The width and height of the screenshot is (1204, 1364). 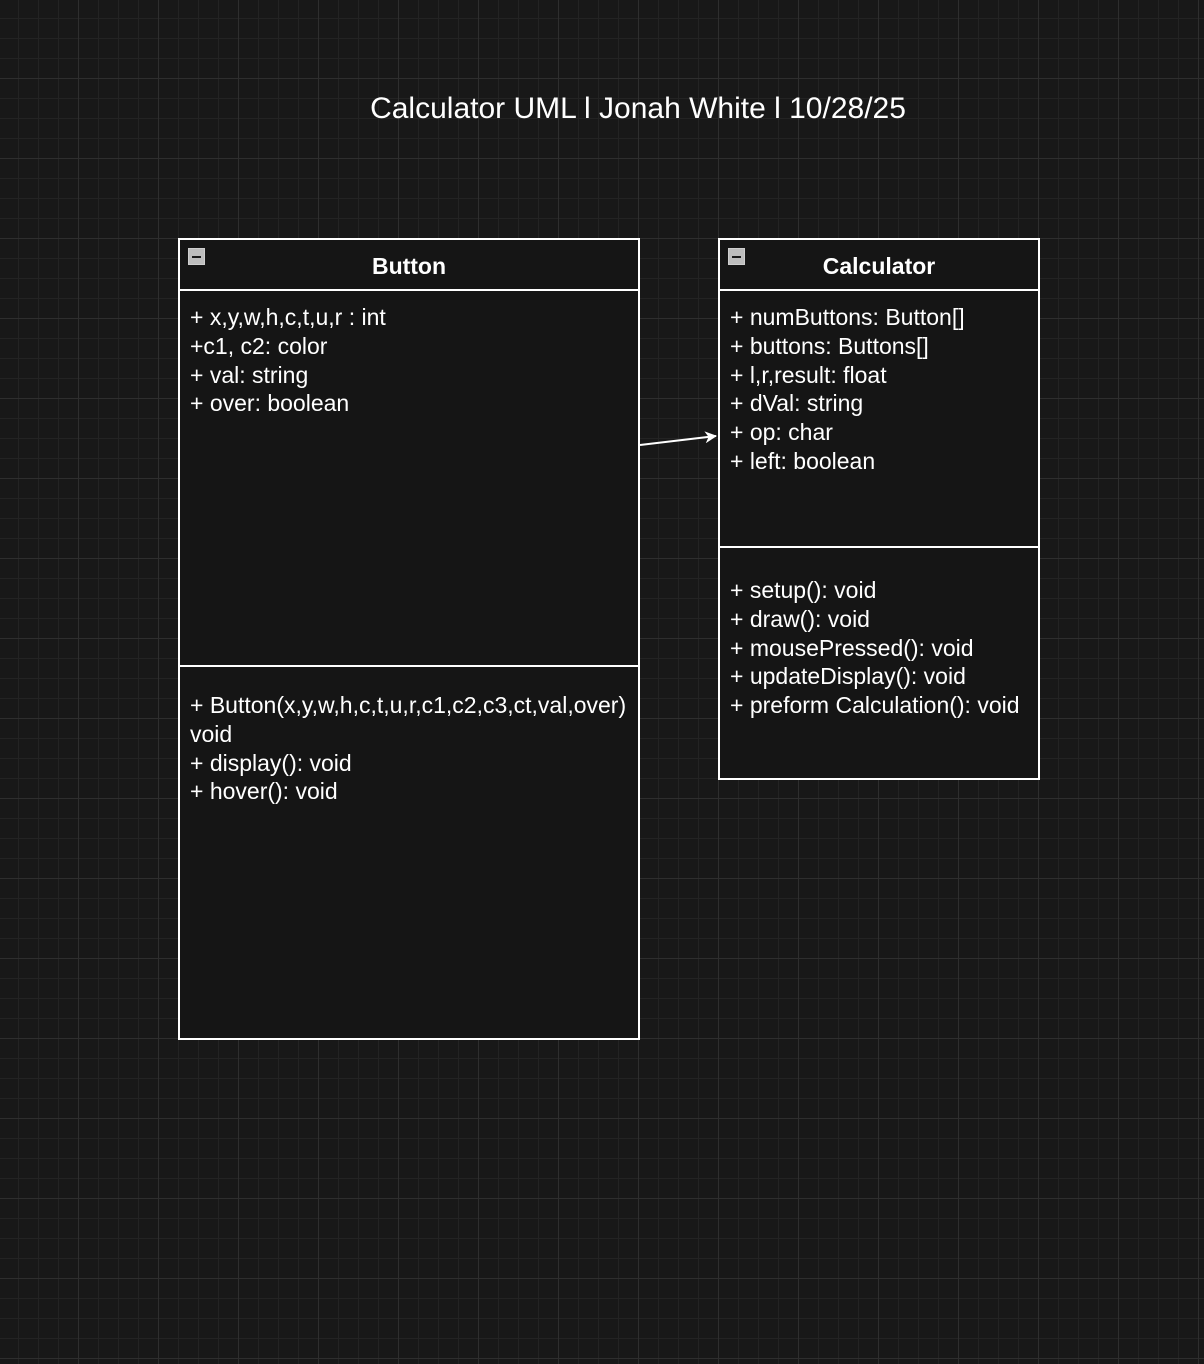 I want to click on calculator-attribute: + left: boolean, so click(x=803, y=460).